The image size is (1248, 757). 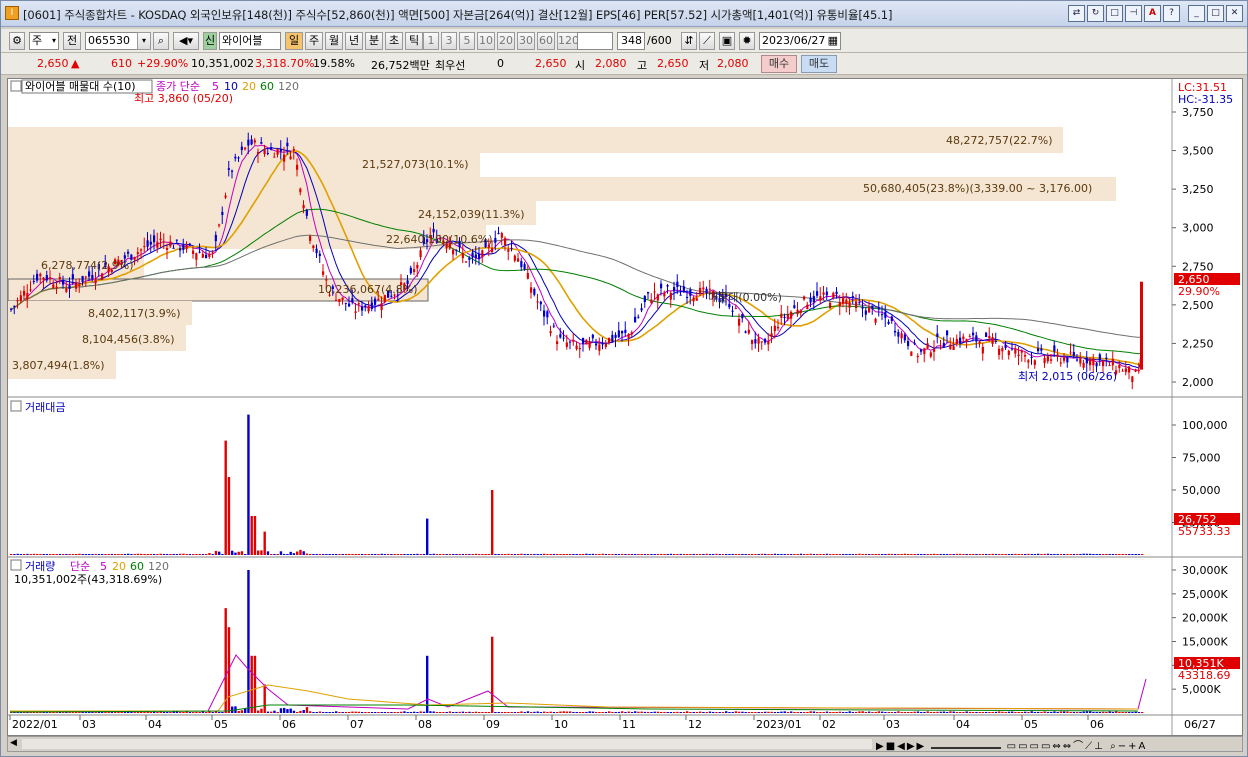 What do you see at coordinates (779, 64) in the screenshot?
I see `buy-button: 매수` at bounding box center [779, 64].